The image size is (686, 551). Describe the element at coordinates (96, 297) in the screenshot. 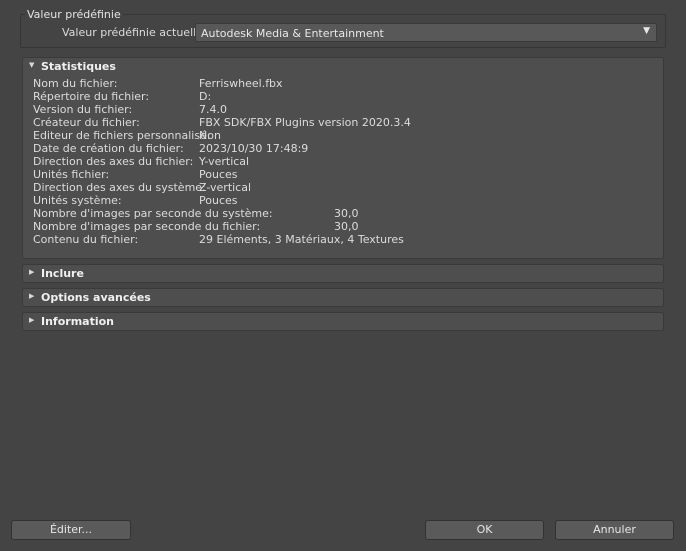

I see `advanced-options-title: Options avancées` at that location.